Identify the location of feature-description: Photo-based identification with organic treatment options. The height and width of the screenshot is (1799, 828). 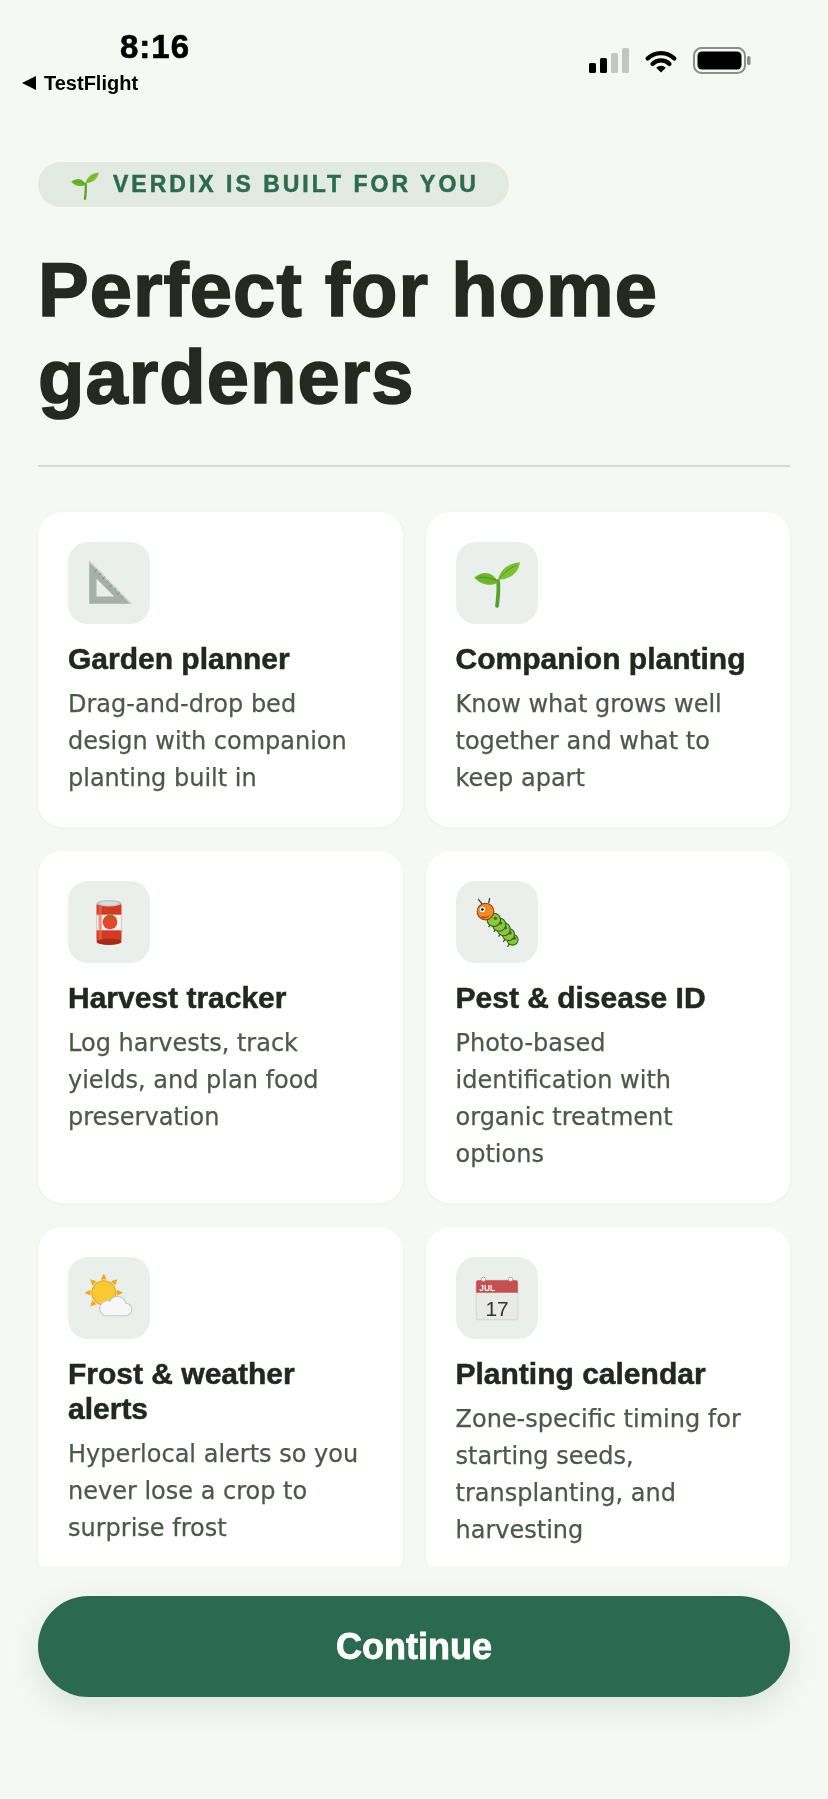
(564, 1098).